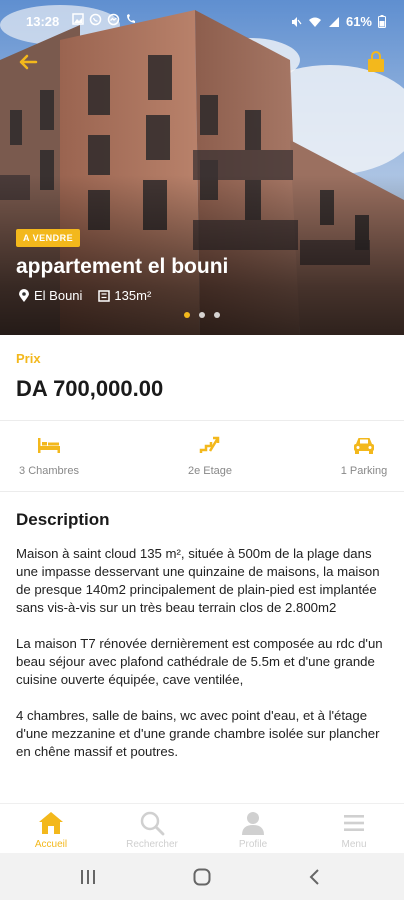 The width and height of the screenshot is (404, 900). What do you see at coordinates (28, 358) in the screenshot?
I see `price-label: Prix` at bounding box center [28, 358].